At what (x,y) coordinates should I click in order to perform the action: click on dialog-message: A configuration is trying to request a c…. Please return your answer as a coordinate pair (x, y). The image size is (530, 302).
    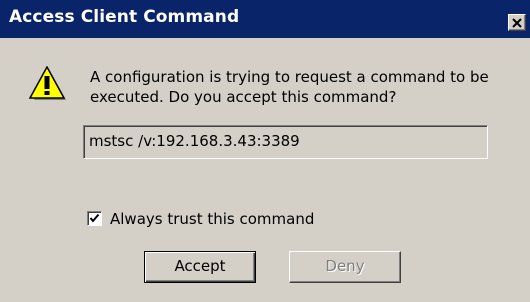
    Looking at the image, I should click on (300, 87).